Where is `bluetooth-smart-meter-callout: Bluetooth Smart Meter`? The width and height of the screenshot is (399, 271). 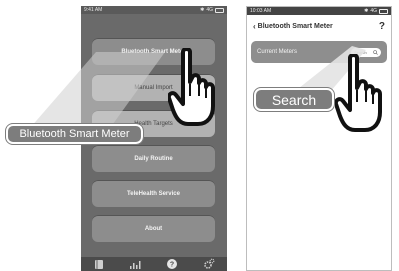
bluetooth-smart-meter-callout: Bluetooth Smart Meter is located at coordinates (74, 134).